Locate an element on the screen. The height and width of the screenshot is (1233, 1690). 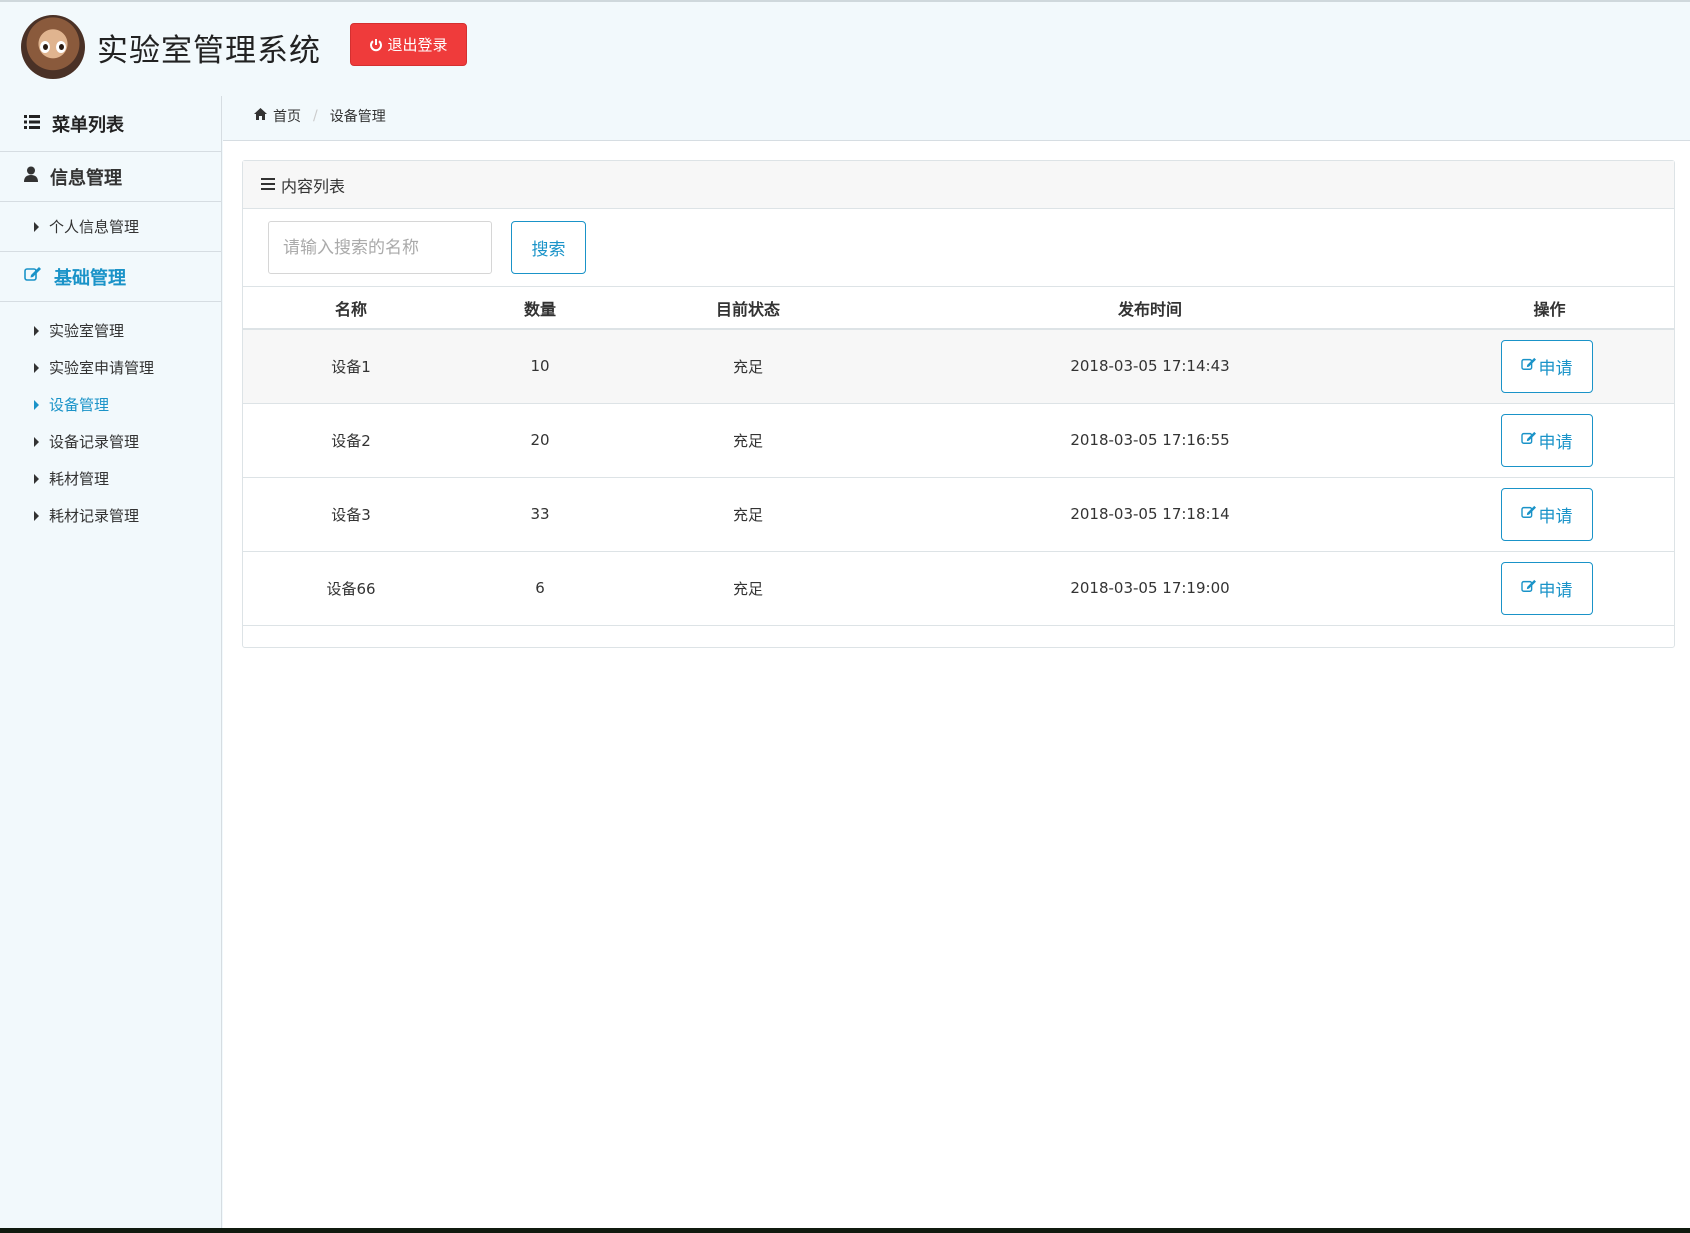
bottom-edge is located at coordinates (845, 1230).